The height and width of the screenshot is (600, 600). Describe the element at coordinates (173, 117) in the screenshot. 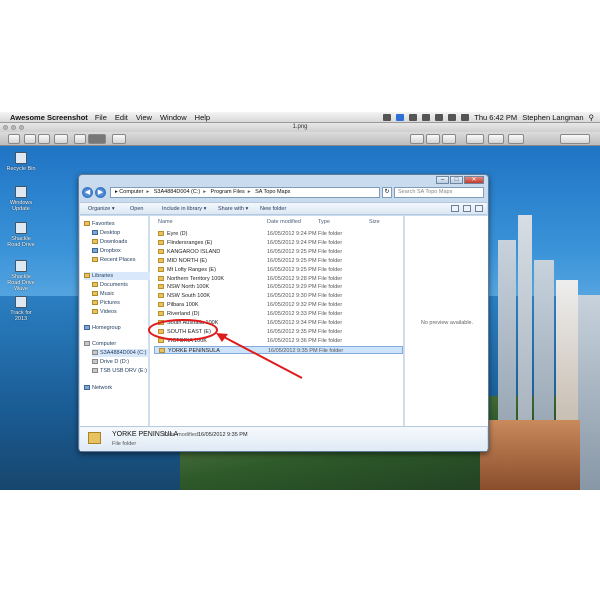

I see `menu-window: Window` at that location.